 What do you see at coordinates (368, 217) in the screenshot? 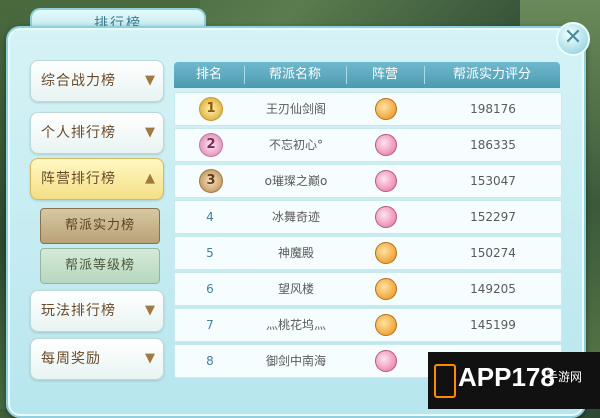
I see `table-row: 4 冰舞奇迹 152297` at bounding box center [368, 217].